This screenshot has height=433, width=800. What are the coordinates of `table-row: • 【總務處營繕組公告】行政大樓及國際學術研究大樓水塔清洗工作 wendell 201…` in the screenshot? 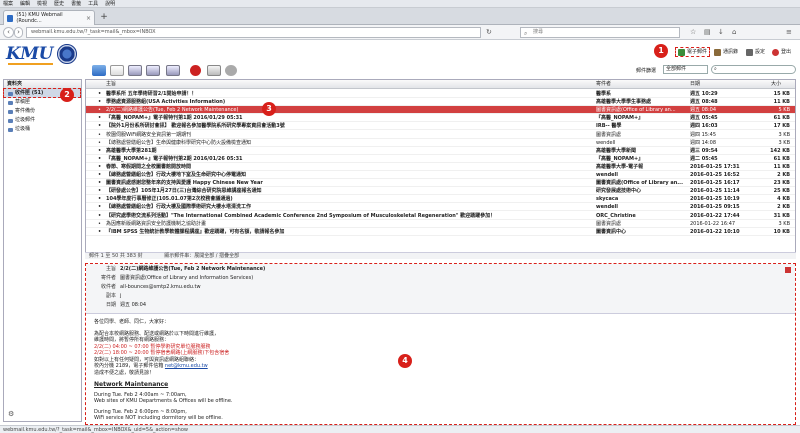 It's located at (440, 207).